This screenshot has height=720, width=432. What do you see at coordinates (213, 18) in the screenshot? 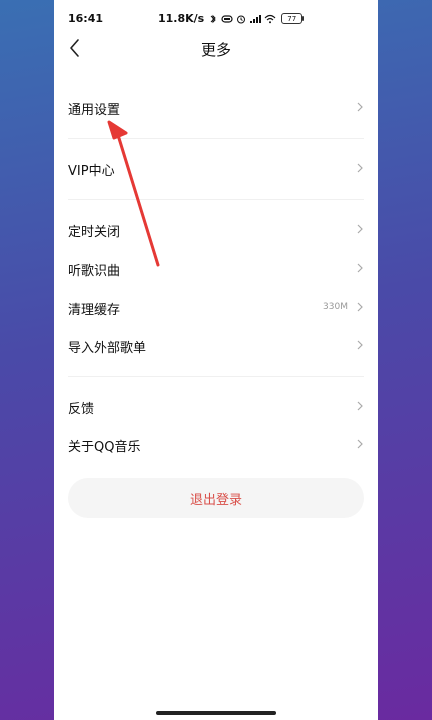
I see `bluetooth-icon` at bounding box center [213, 18].